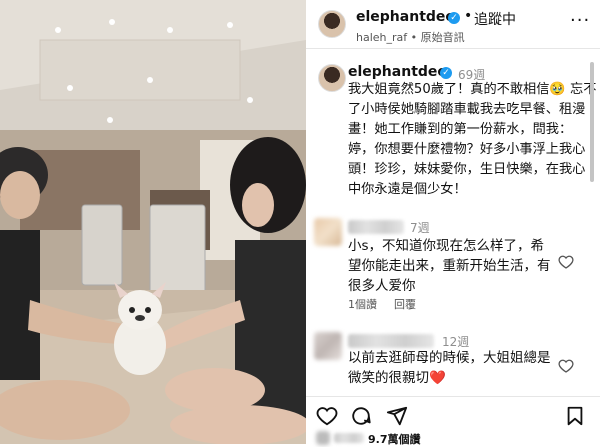 This screenshot has width=600, height=447. Describe the element at coordinates (446, 73) in the screenshot. I see `caption-verified-icon: ✓` at that location.